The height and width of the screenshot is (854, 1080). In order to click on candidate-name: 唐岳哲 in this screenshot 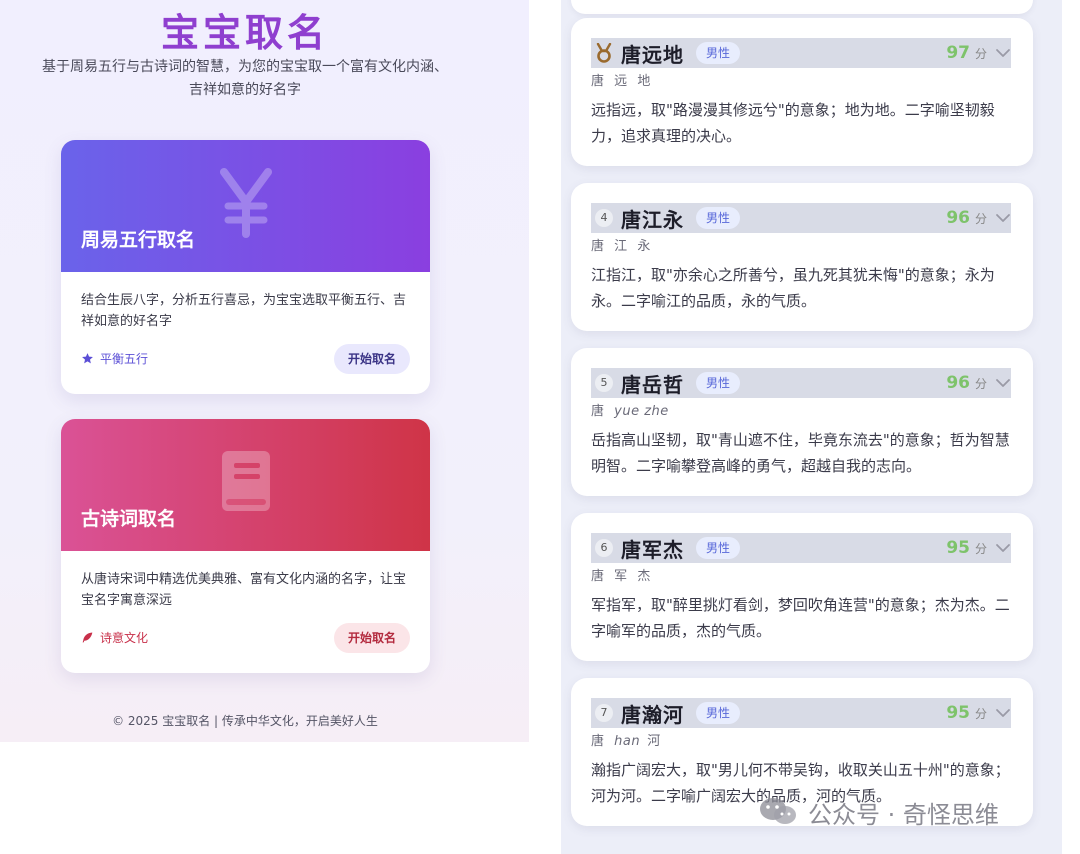, I will do `click(652, 384)`.